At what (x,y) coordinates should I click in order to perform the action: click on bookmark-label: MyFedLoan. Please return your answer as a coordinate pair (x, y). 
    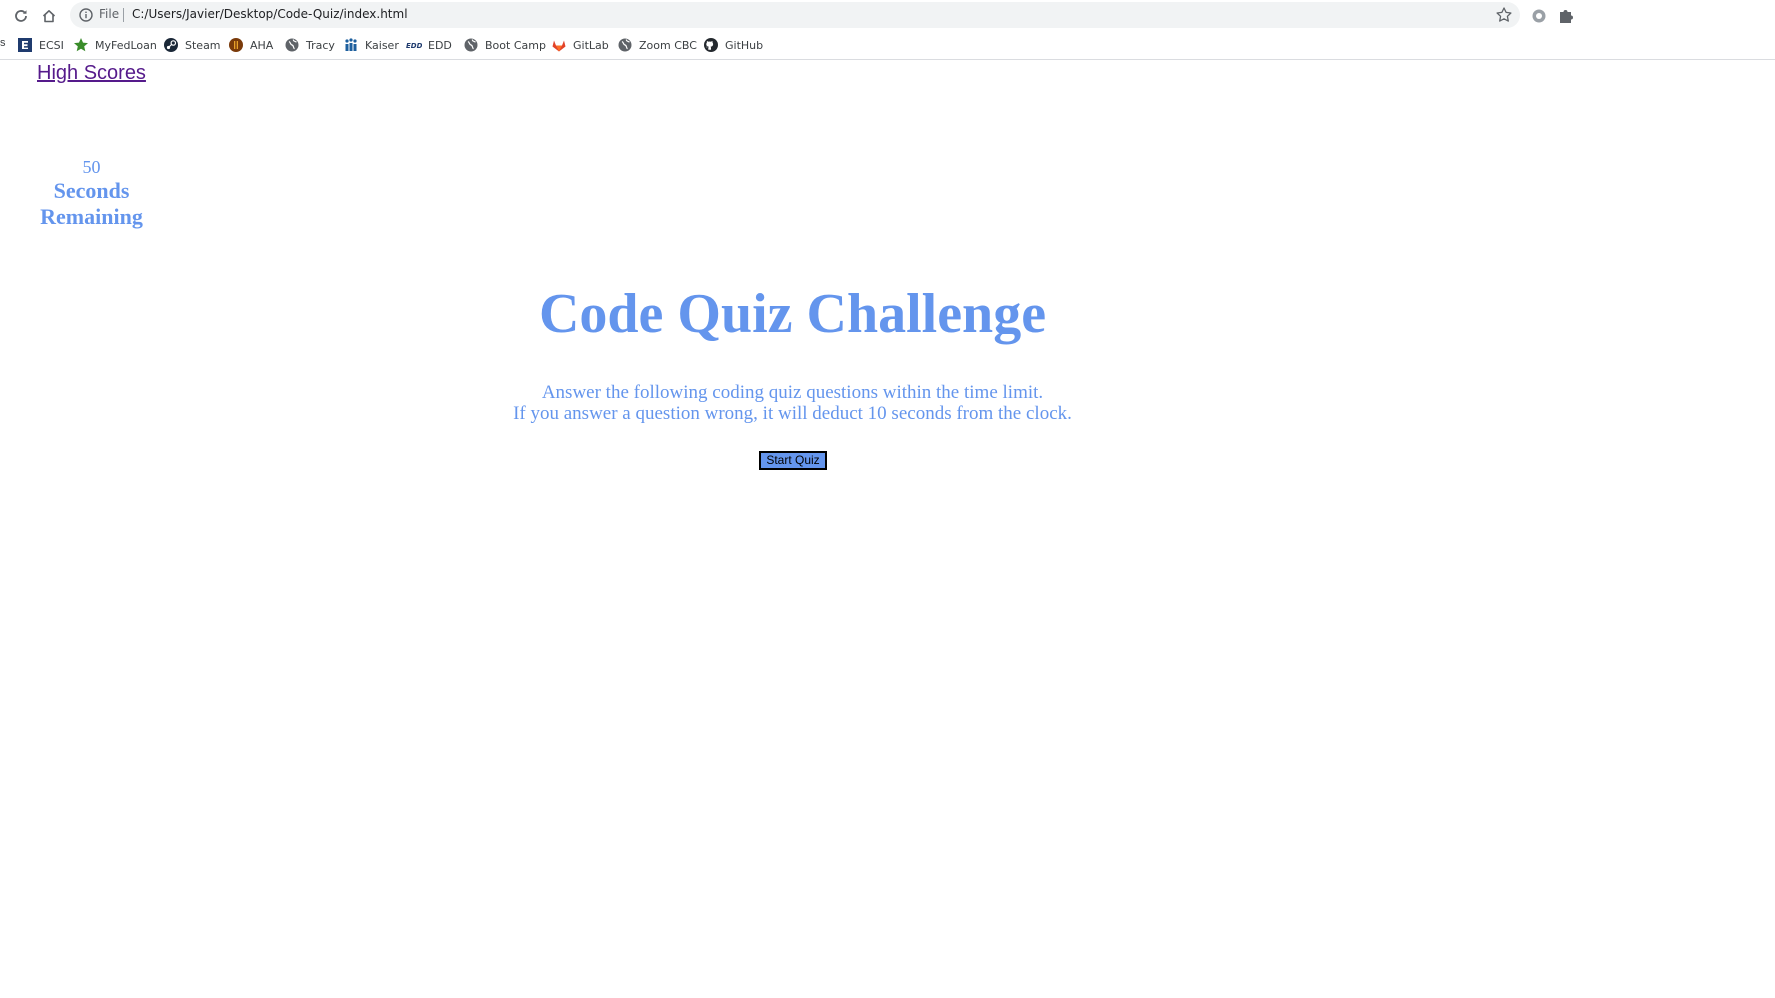
    Looking at the image, I should click on (126, 45).